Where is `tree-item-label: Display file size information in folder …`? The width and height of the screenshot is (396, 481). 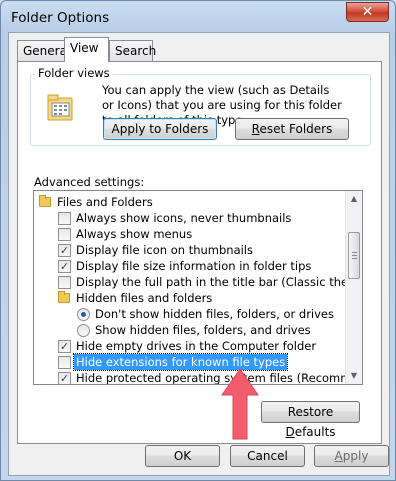
tree-item-label: Display file size information in folder … is located at coordinates (194, 266).